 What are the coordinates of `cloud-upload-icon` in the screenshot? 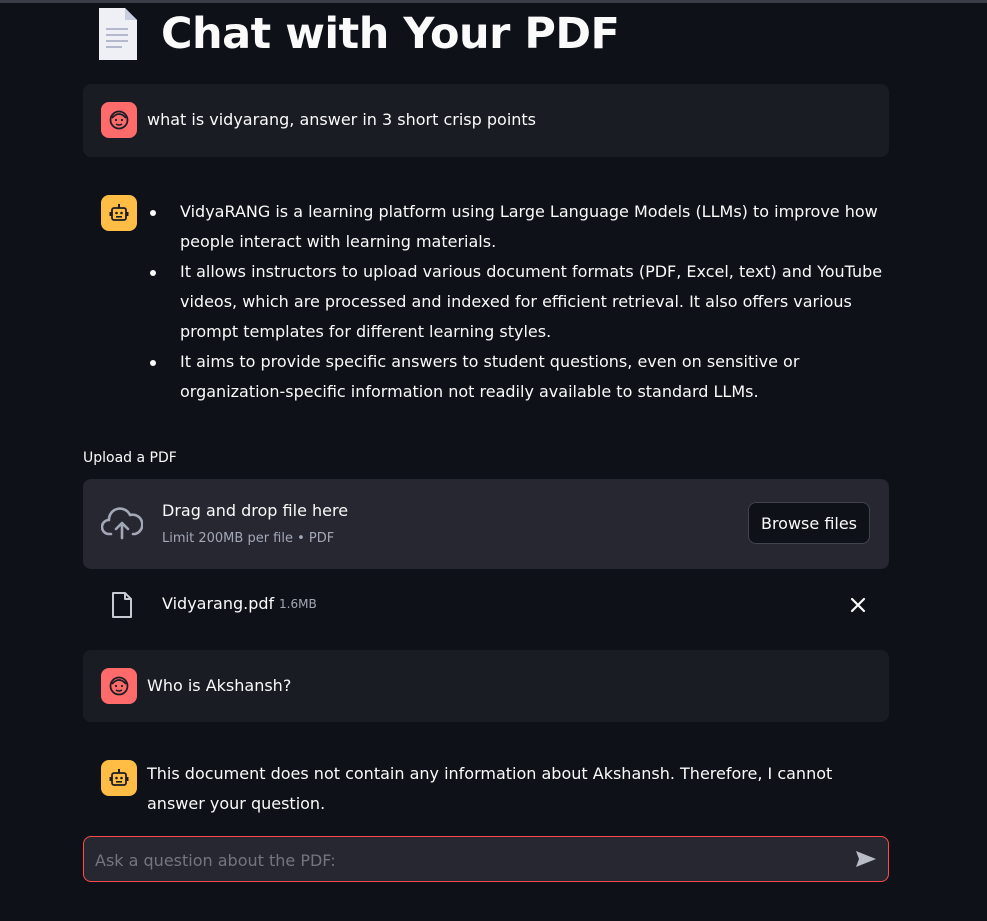 It's located at (122, 523).